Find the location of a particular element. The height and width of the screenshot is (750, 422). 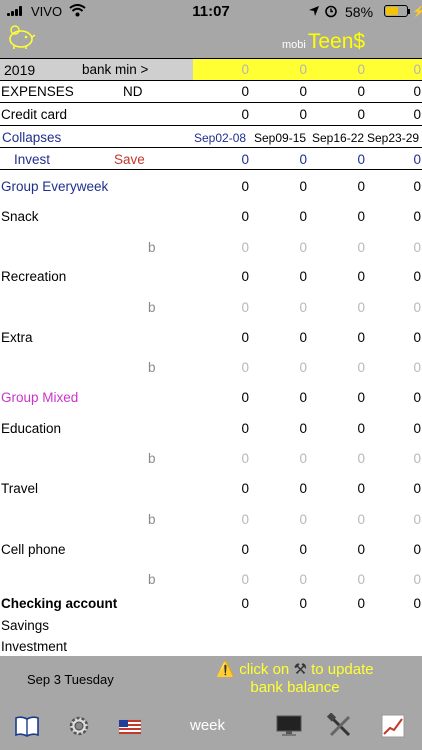

group-mixed-label: Group Mixed is located at coordinates (40, 397).